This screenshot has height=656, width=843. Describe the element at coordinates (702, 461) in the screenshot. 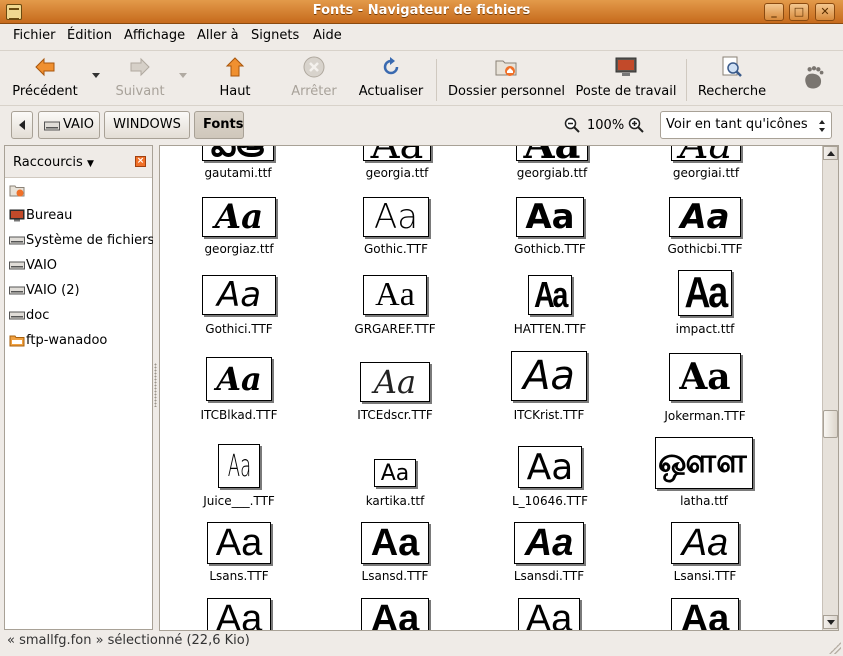

I see `font-preview-glyph: ஔள` at that location.